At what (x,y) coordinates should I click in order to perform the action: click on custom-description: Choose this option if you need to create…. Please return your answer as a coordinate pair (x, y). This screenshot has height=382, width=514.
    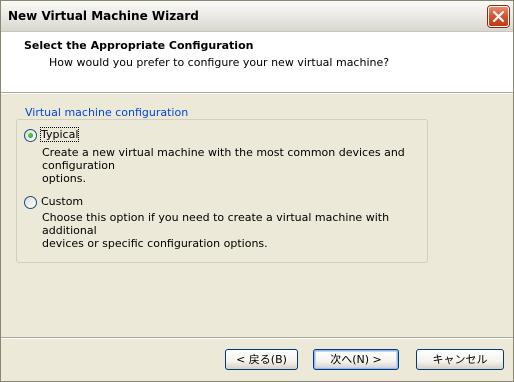
    Looking at the image, I should click on (234, 230).